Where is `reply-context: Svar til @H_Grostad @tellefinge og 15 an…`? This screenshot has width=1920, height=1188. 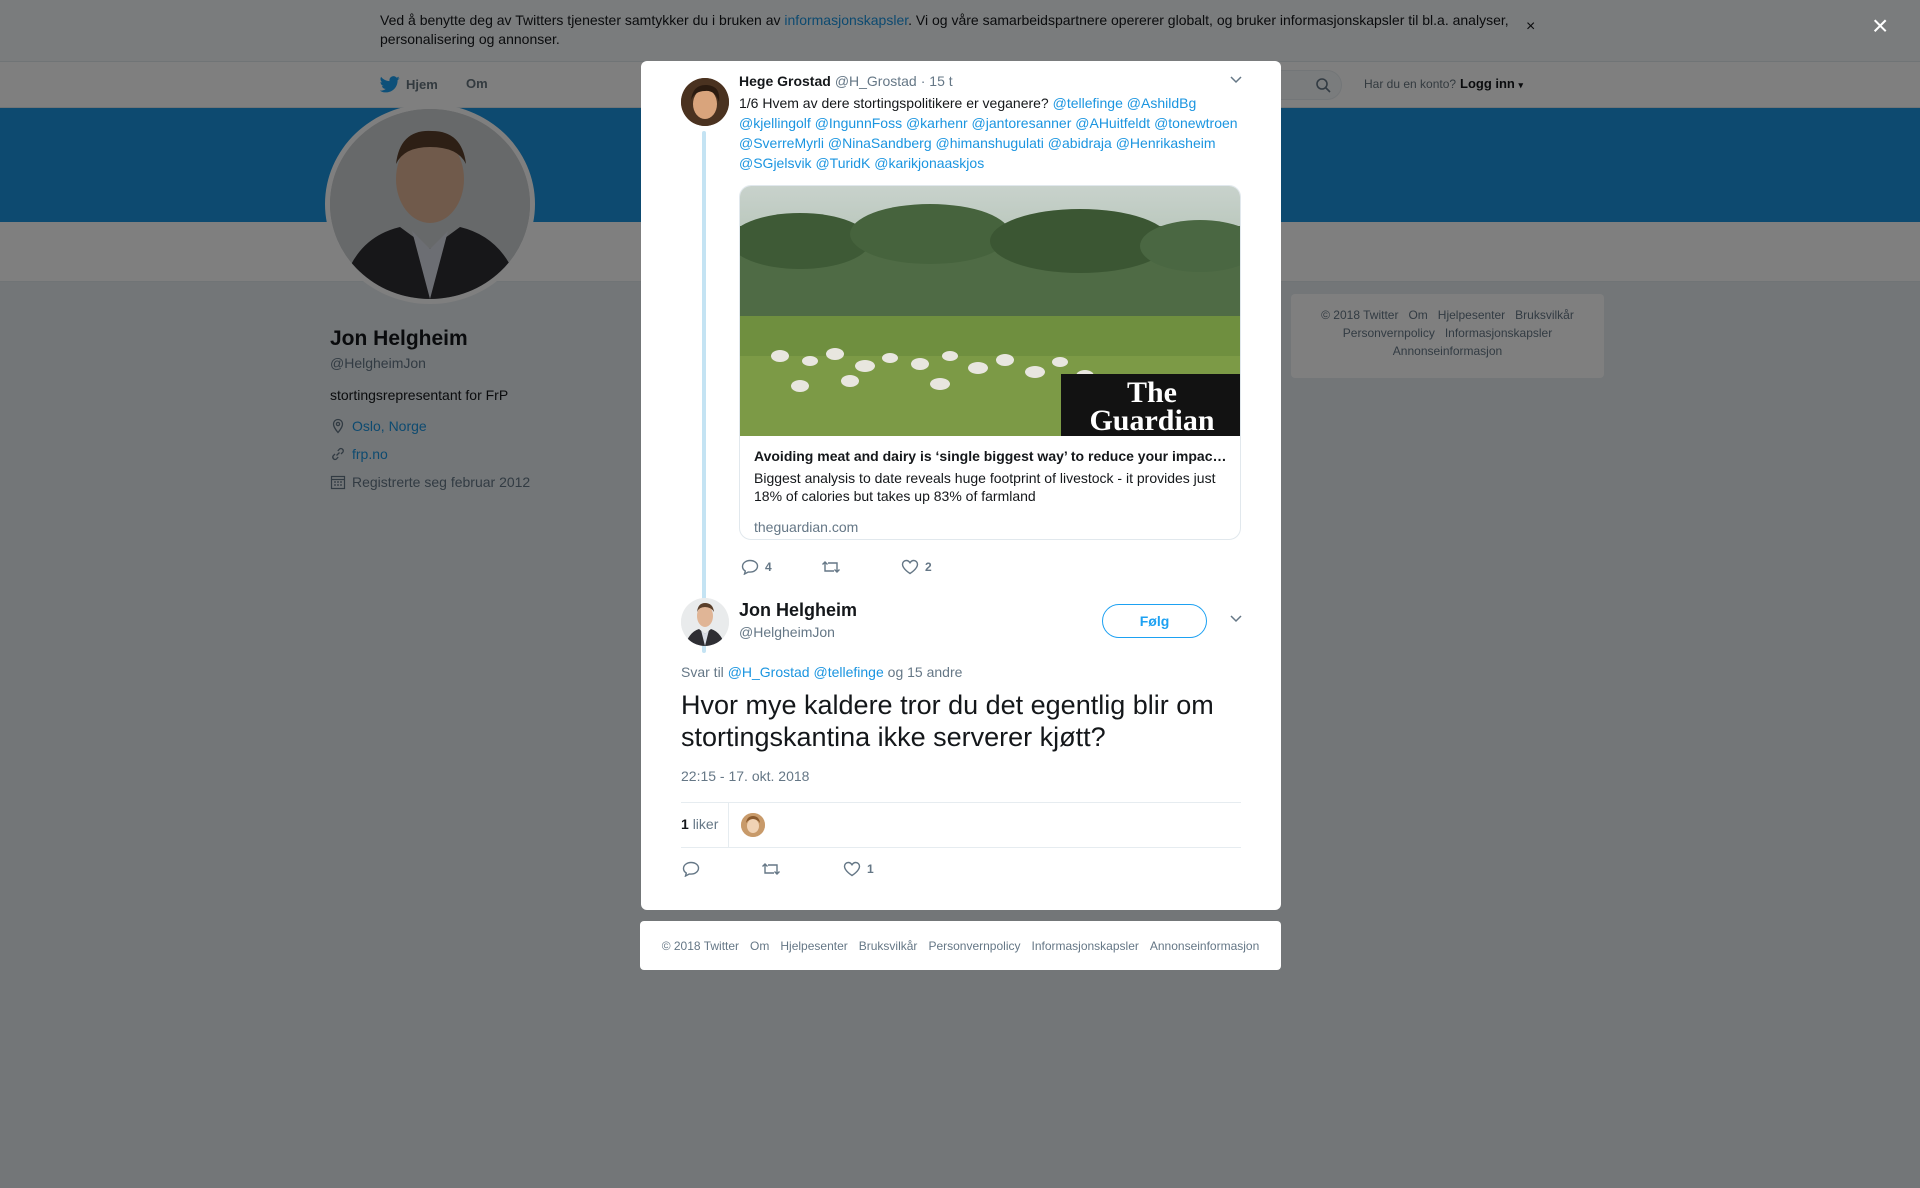
reply-context: Svar til @H_Grostad @tellefinge og 15 an… is located at coordinates (822, 672).